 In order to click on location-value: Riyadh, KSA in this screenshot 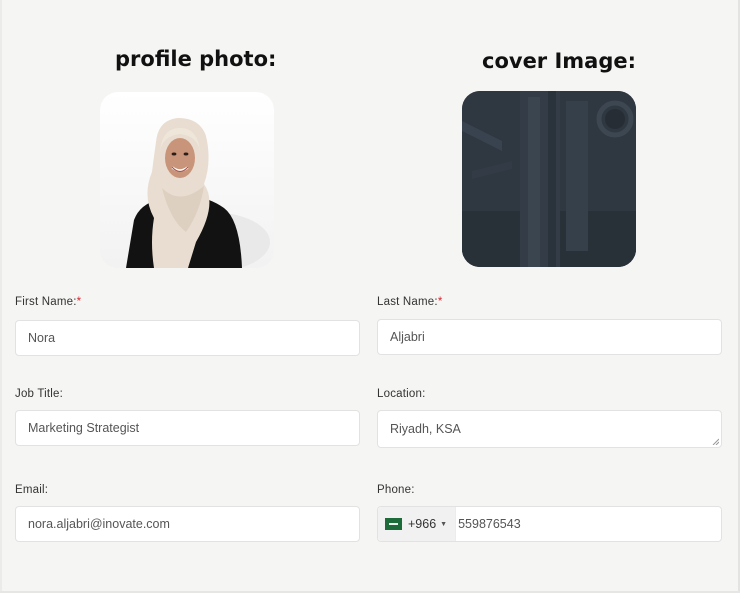, I will do `click(425, 429)`.